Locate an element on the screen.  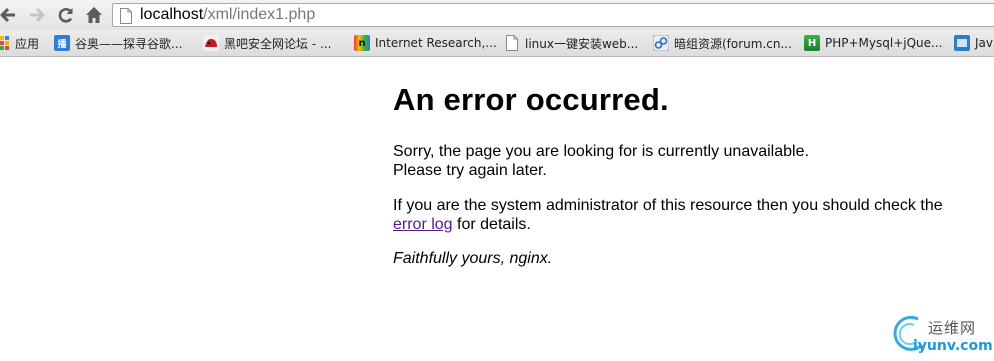
home-button is located at coordinates (94, 15).